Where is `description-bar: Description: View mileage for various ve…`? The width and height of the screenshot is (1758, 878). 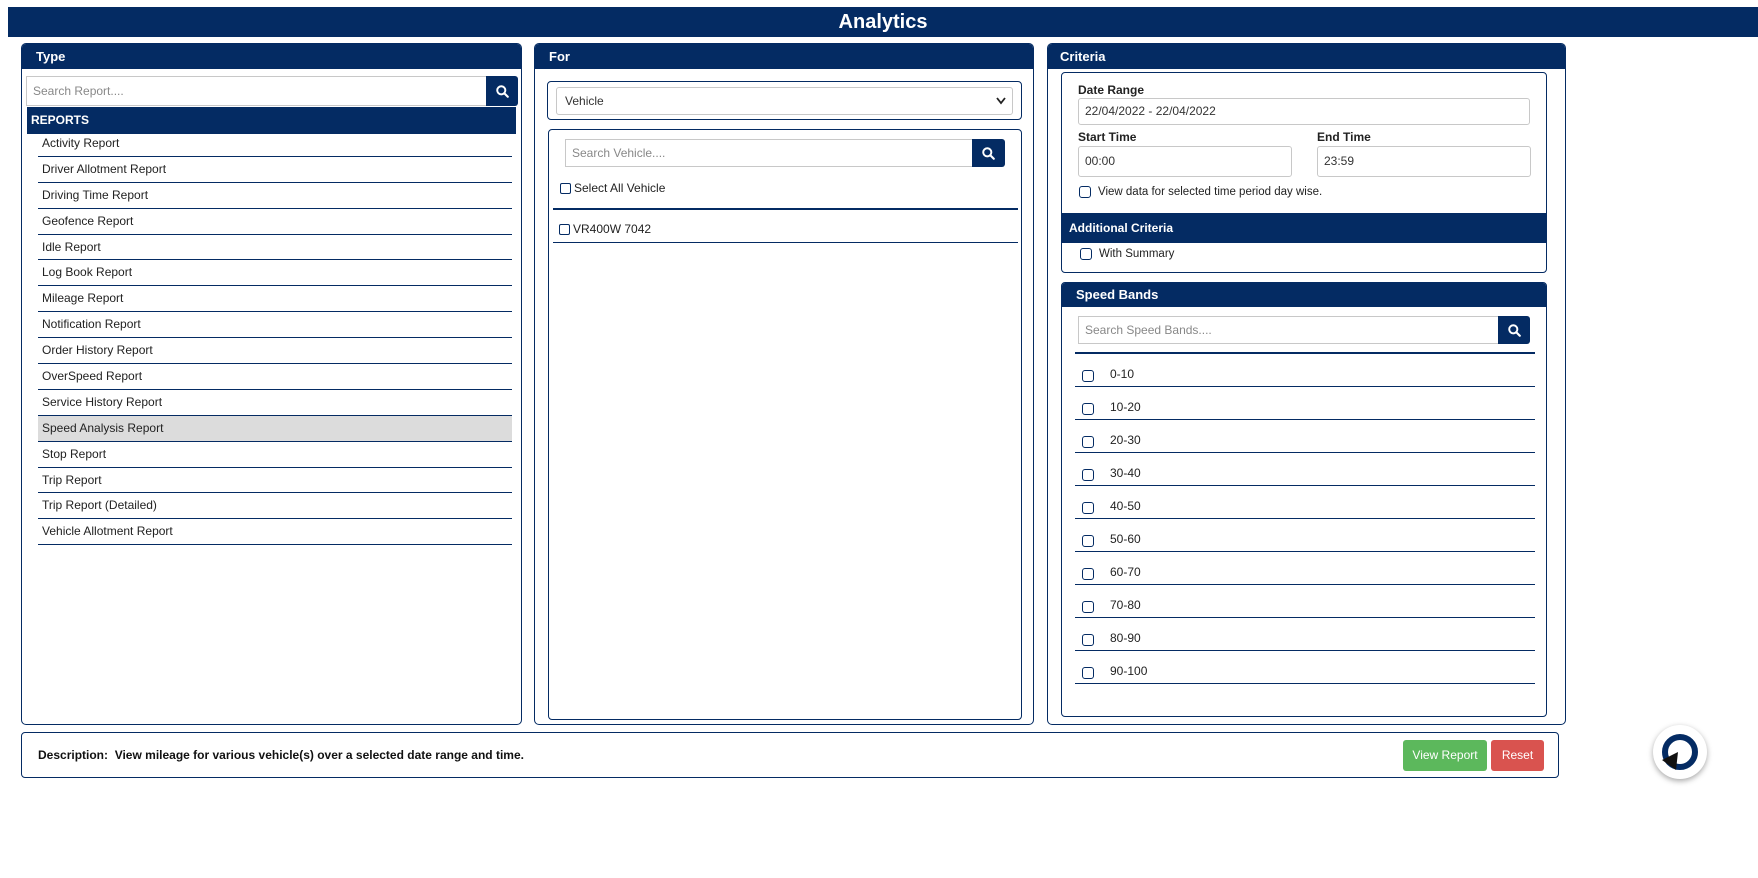
description-bar: Description: View mileage for various ve… is located at coordinates (790, 755).